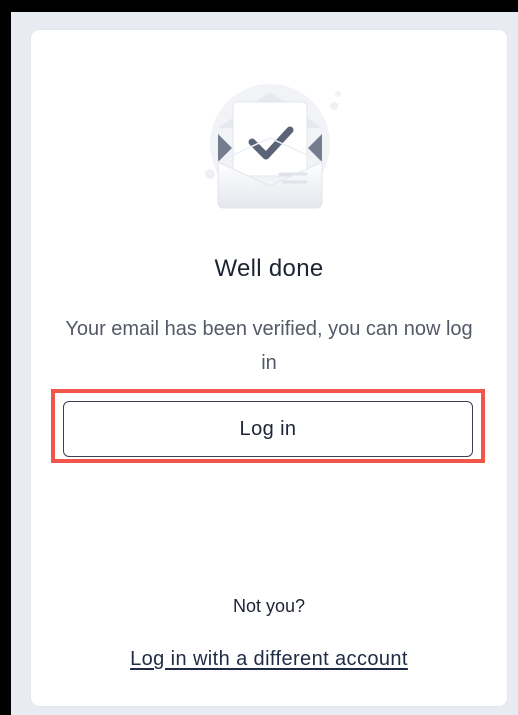  What do you see at coordinates (269, 268) in the screenshot?
I see `page-title: Well done` at bounding box center [269, 268].